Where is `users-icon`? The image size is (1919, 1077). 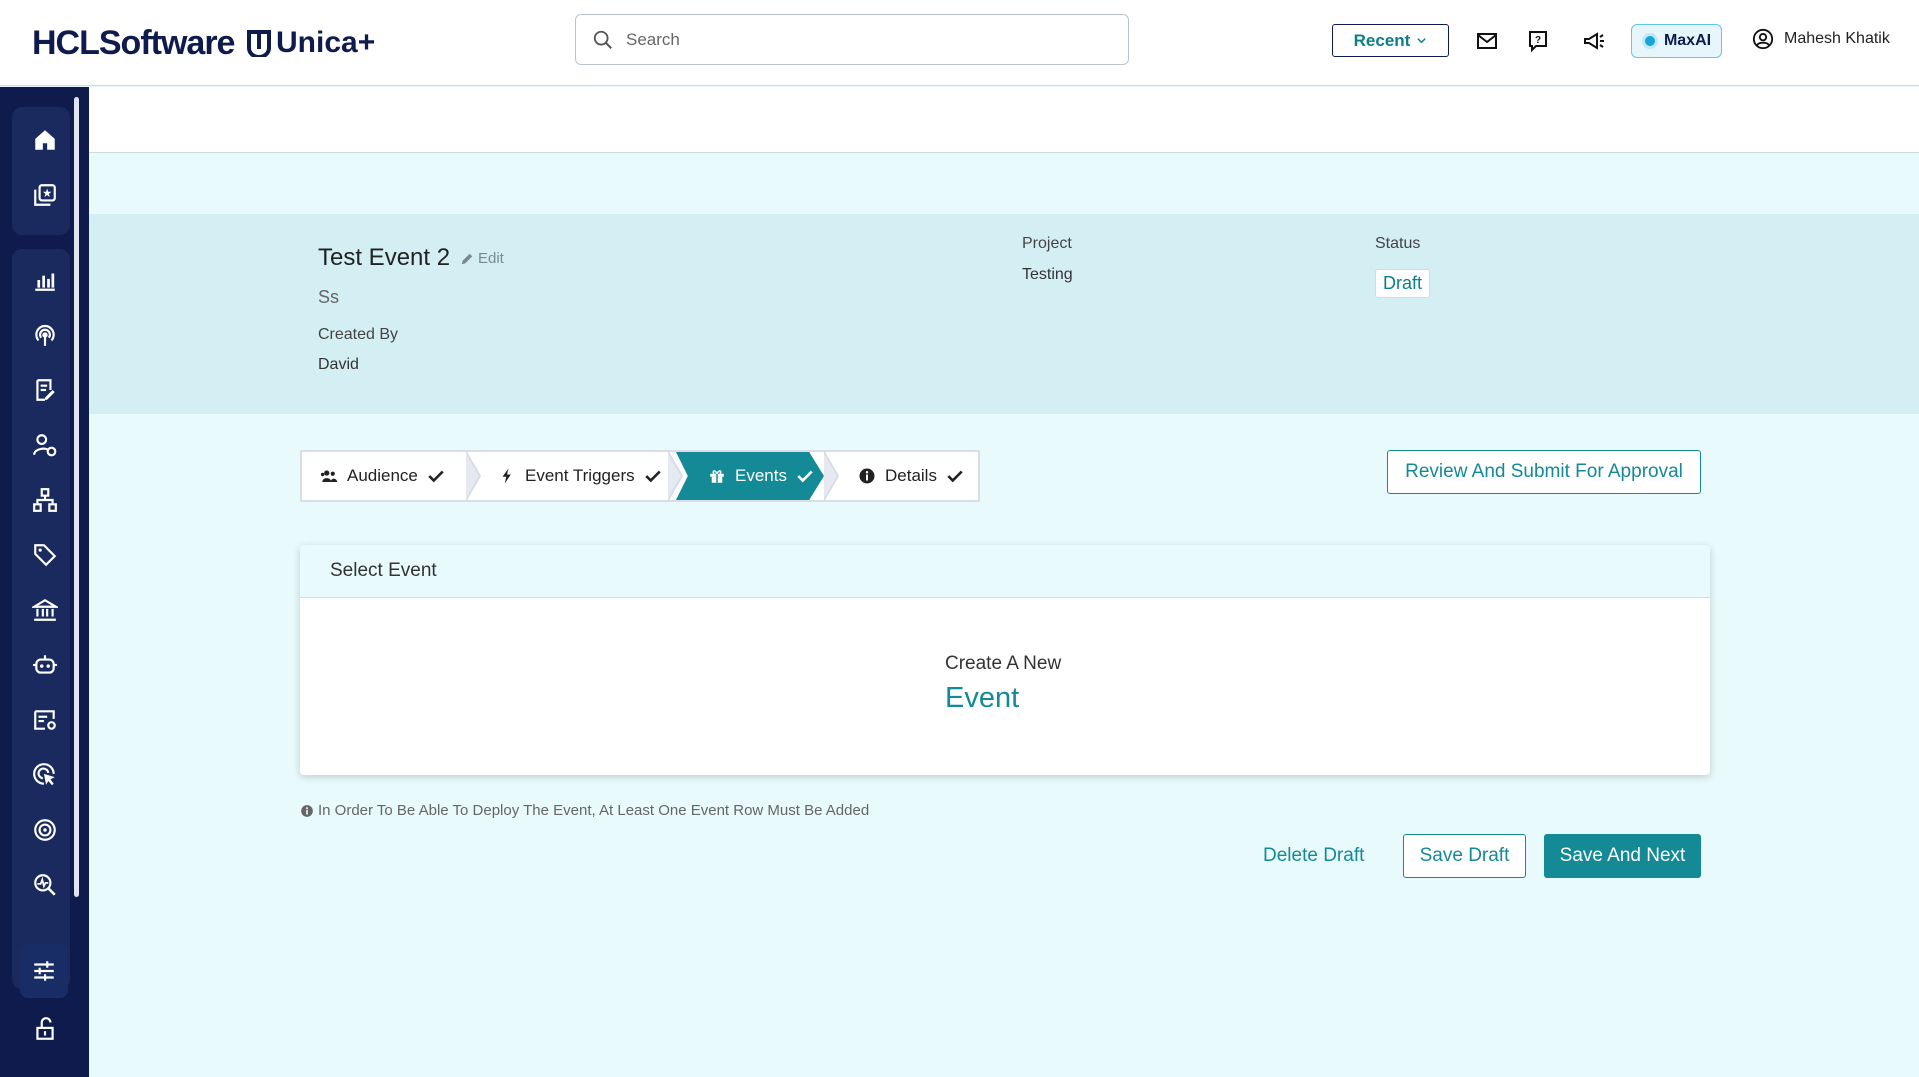 users-icon is located at coordinates (329, 476).